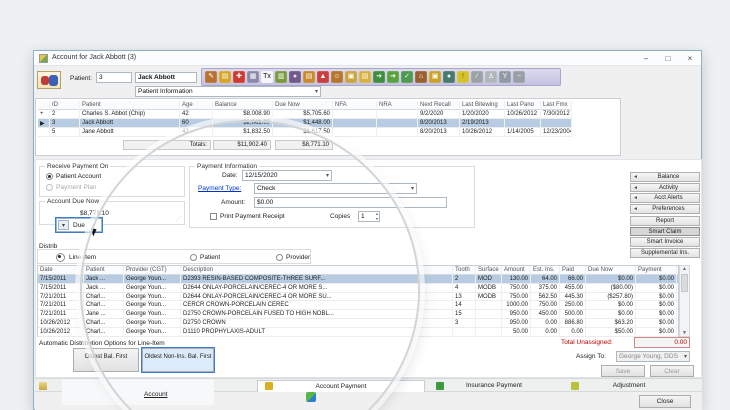 The width and height of the screenshot is (730, 410). What do you see at coordinates (623, 371) in the screenshot?
I see `save-button: Save` at bounding box center [623, 371].